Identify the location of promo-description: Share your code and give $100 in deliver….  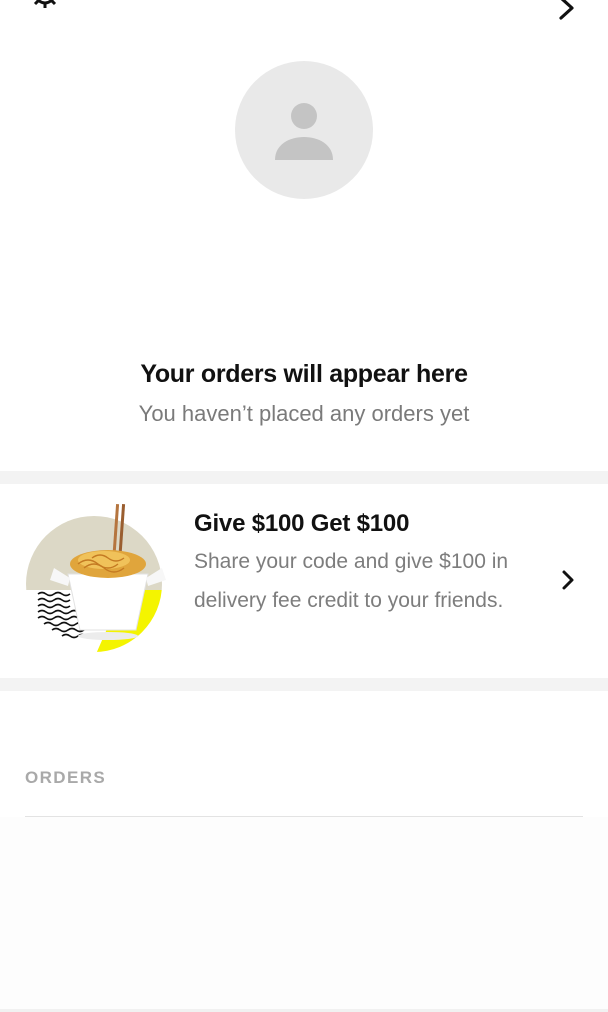
(351, 581).